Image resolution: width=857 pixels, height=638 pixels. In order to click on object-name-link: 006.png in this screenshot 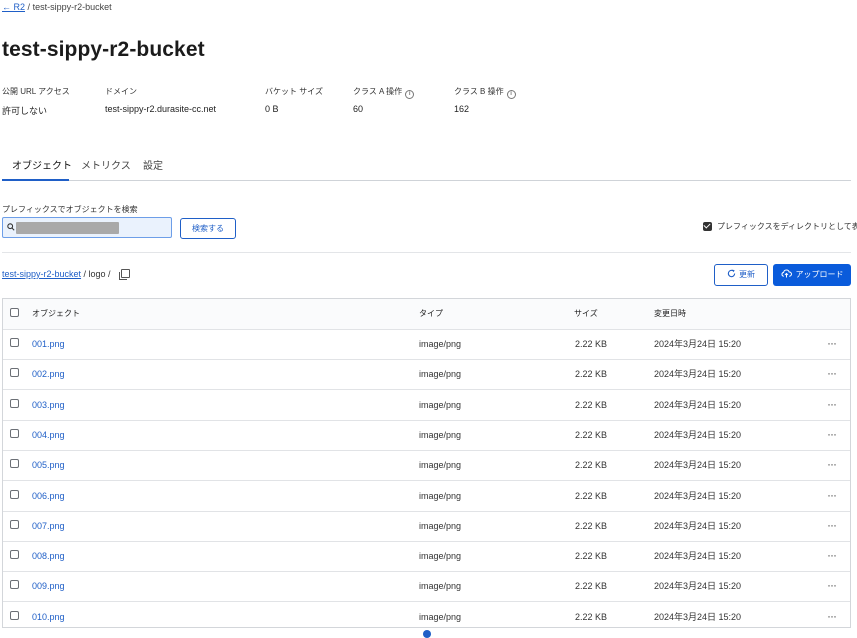, I will do `click(48, 496)`.